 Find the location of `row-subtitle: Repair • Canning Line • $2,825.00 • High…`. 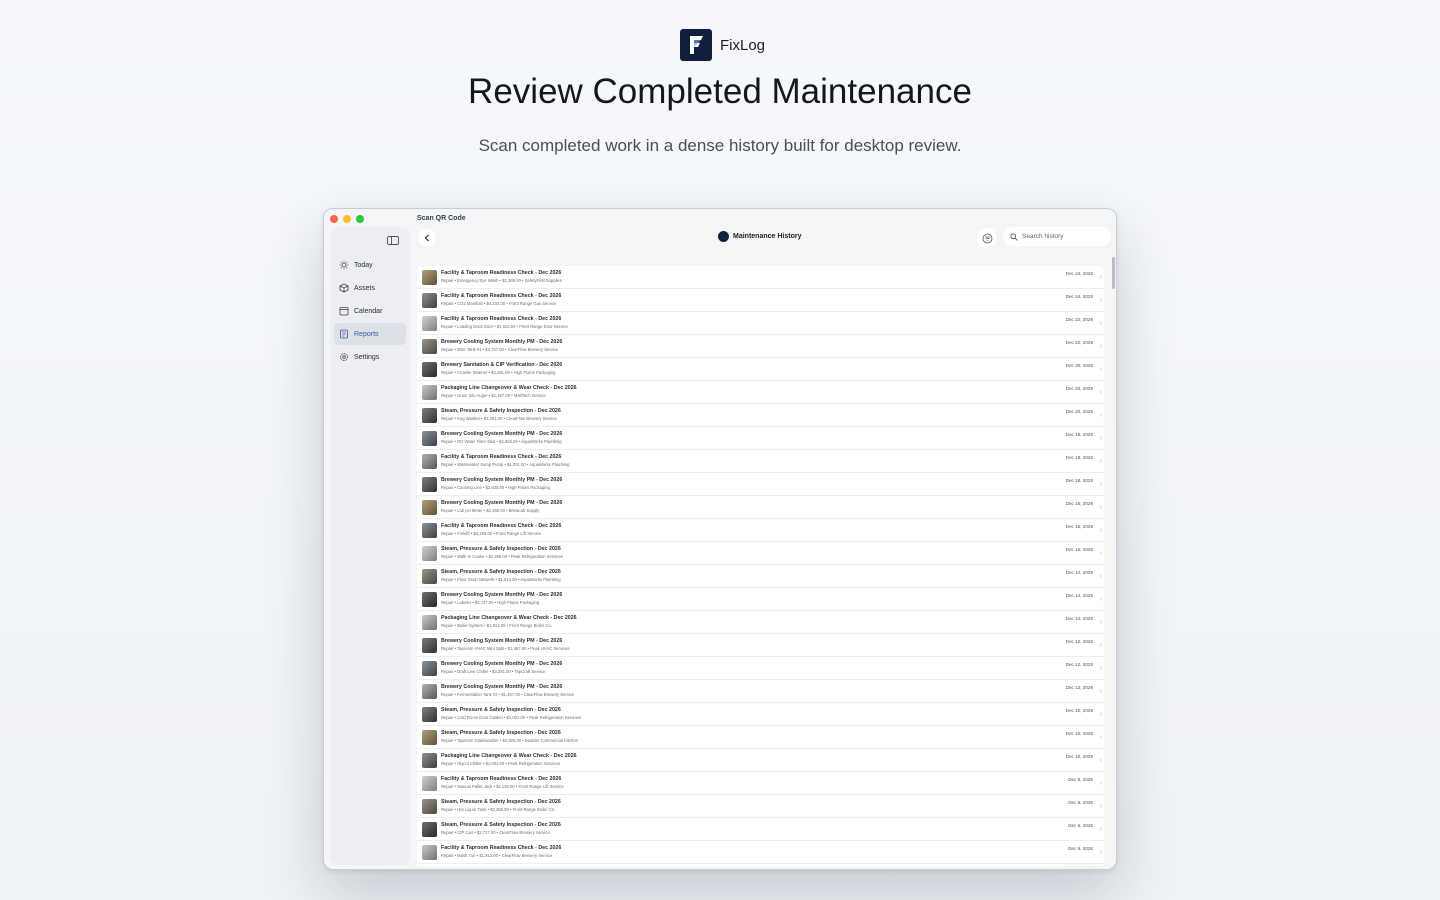

row-subtitle: Repair • Canning Line • $2,825.00 • High… is located at coordinates (495, 487).